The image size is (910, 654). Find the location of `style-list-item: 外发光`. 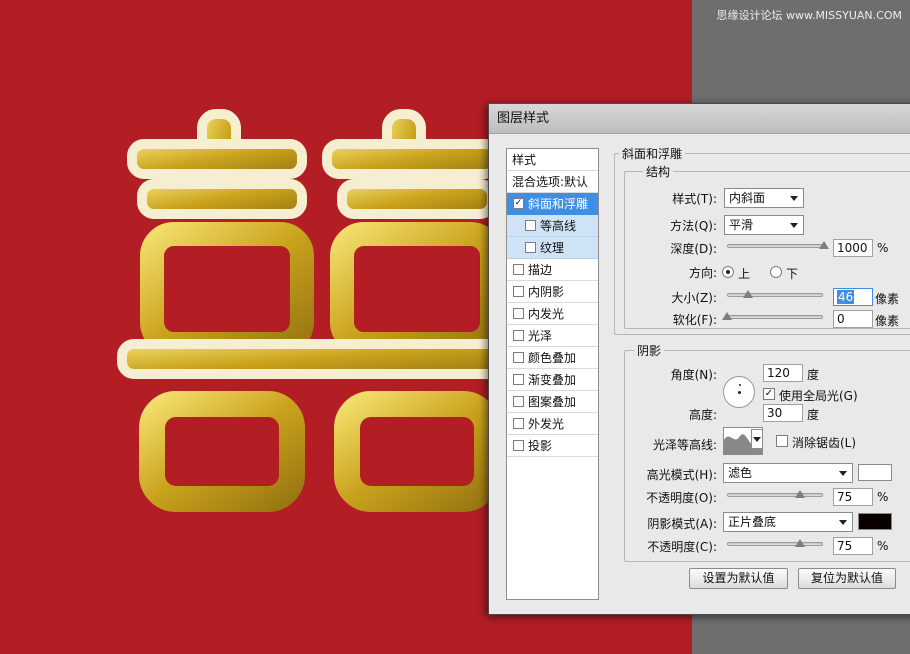

style-list-item: 外发光 is located at coordinates (552, 424).